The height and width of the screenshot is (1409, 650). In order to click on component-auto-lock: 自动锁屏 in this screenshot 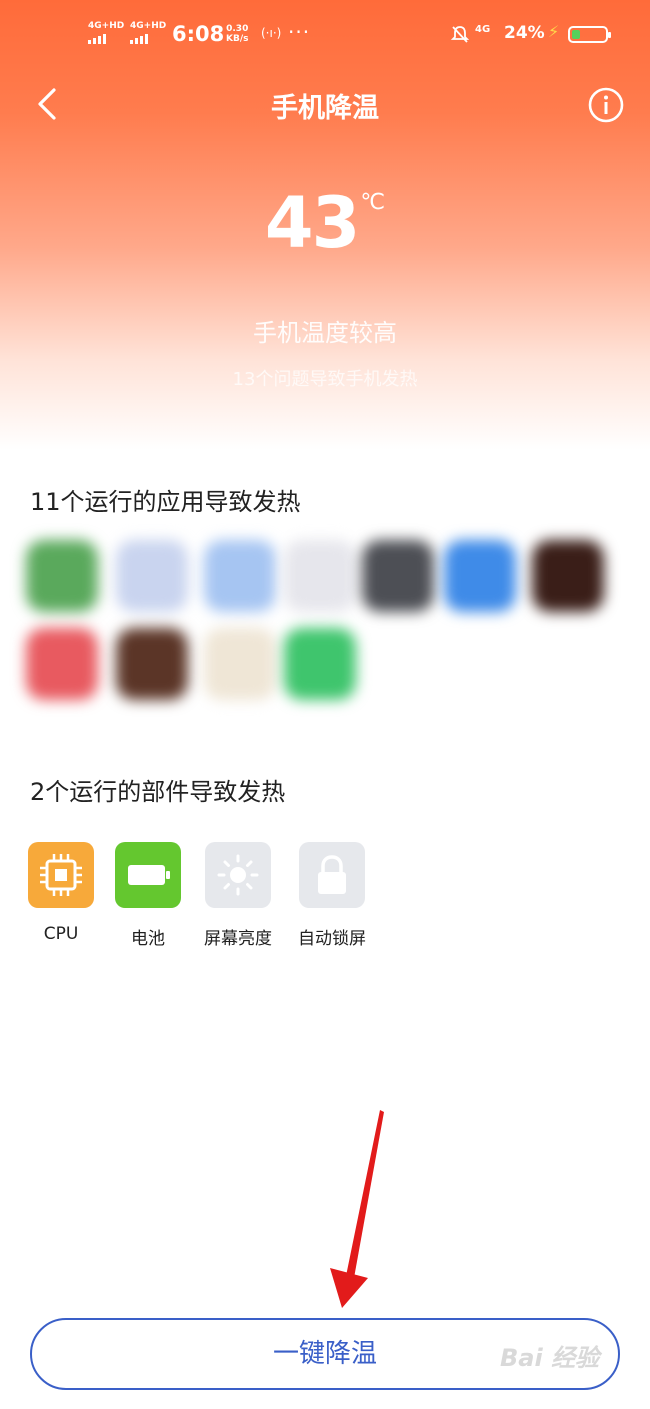, I will do `click(332, 895)`.